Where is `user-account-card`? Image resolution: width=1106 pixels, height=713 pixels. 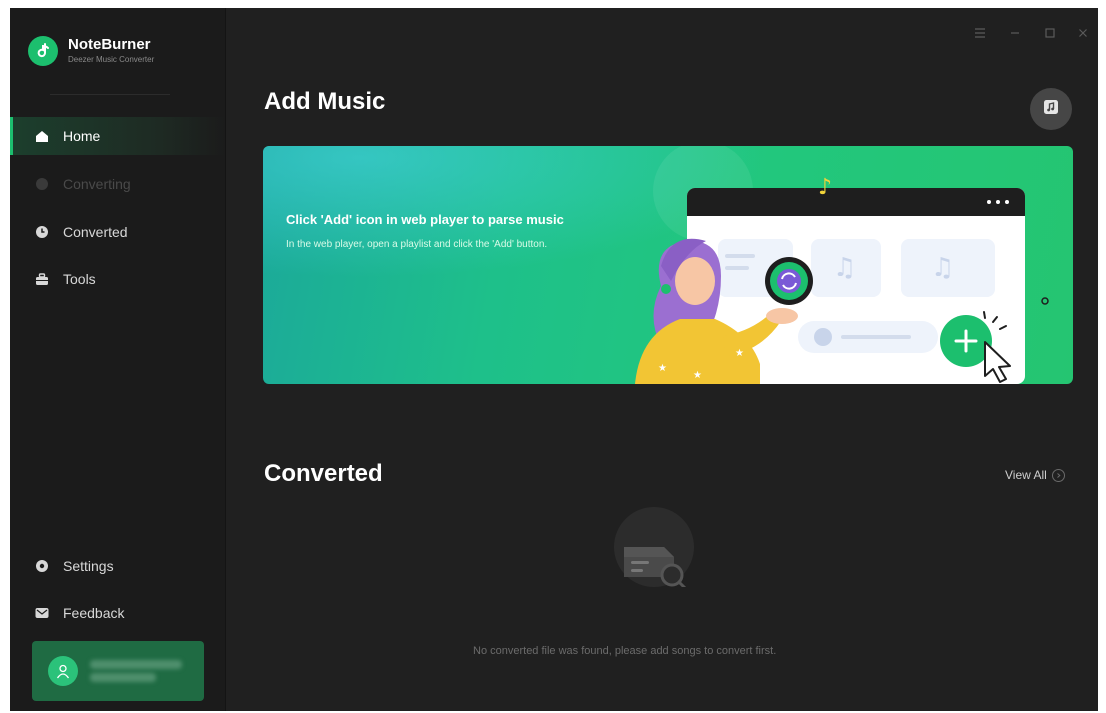
user-account-card is located at coordinates (118, 671).